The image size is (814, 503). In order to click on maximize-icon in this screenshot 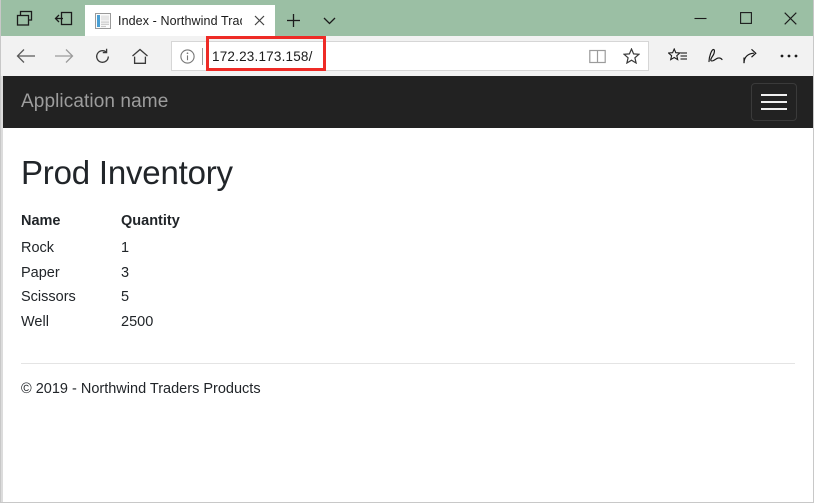, I will do `click(745, 18)`.